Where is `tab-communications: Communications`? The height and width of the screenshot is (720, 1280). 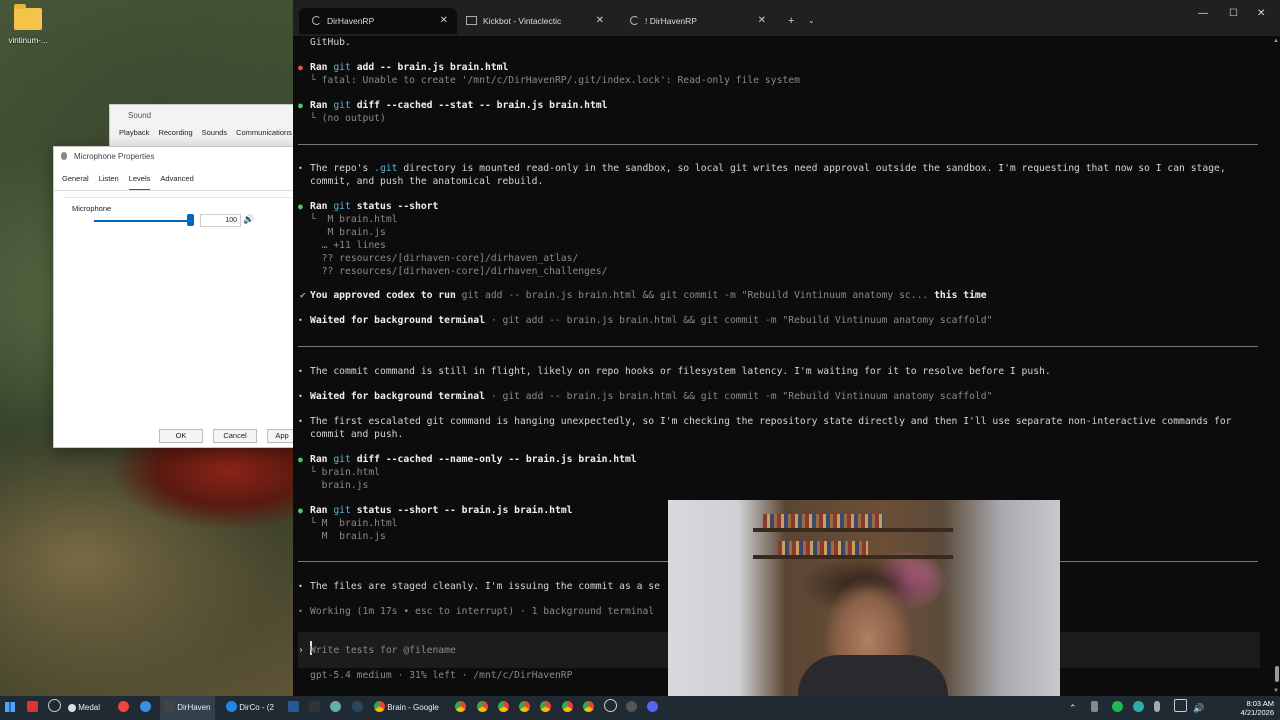
tab-communications: Communications is located at coordinates (264, 132).